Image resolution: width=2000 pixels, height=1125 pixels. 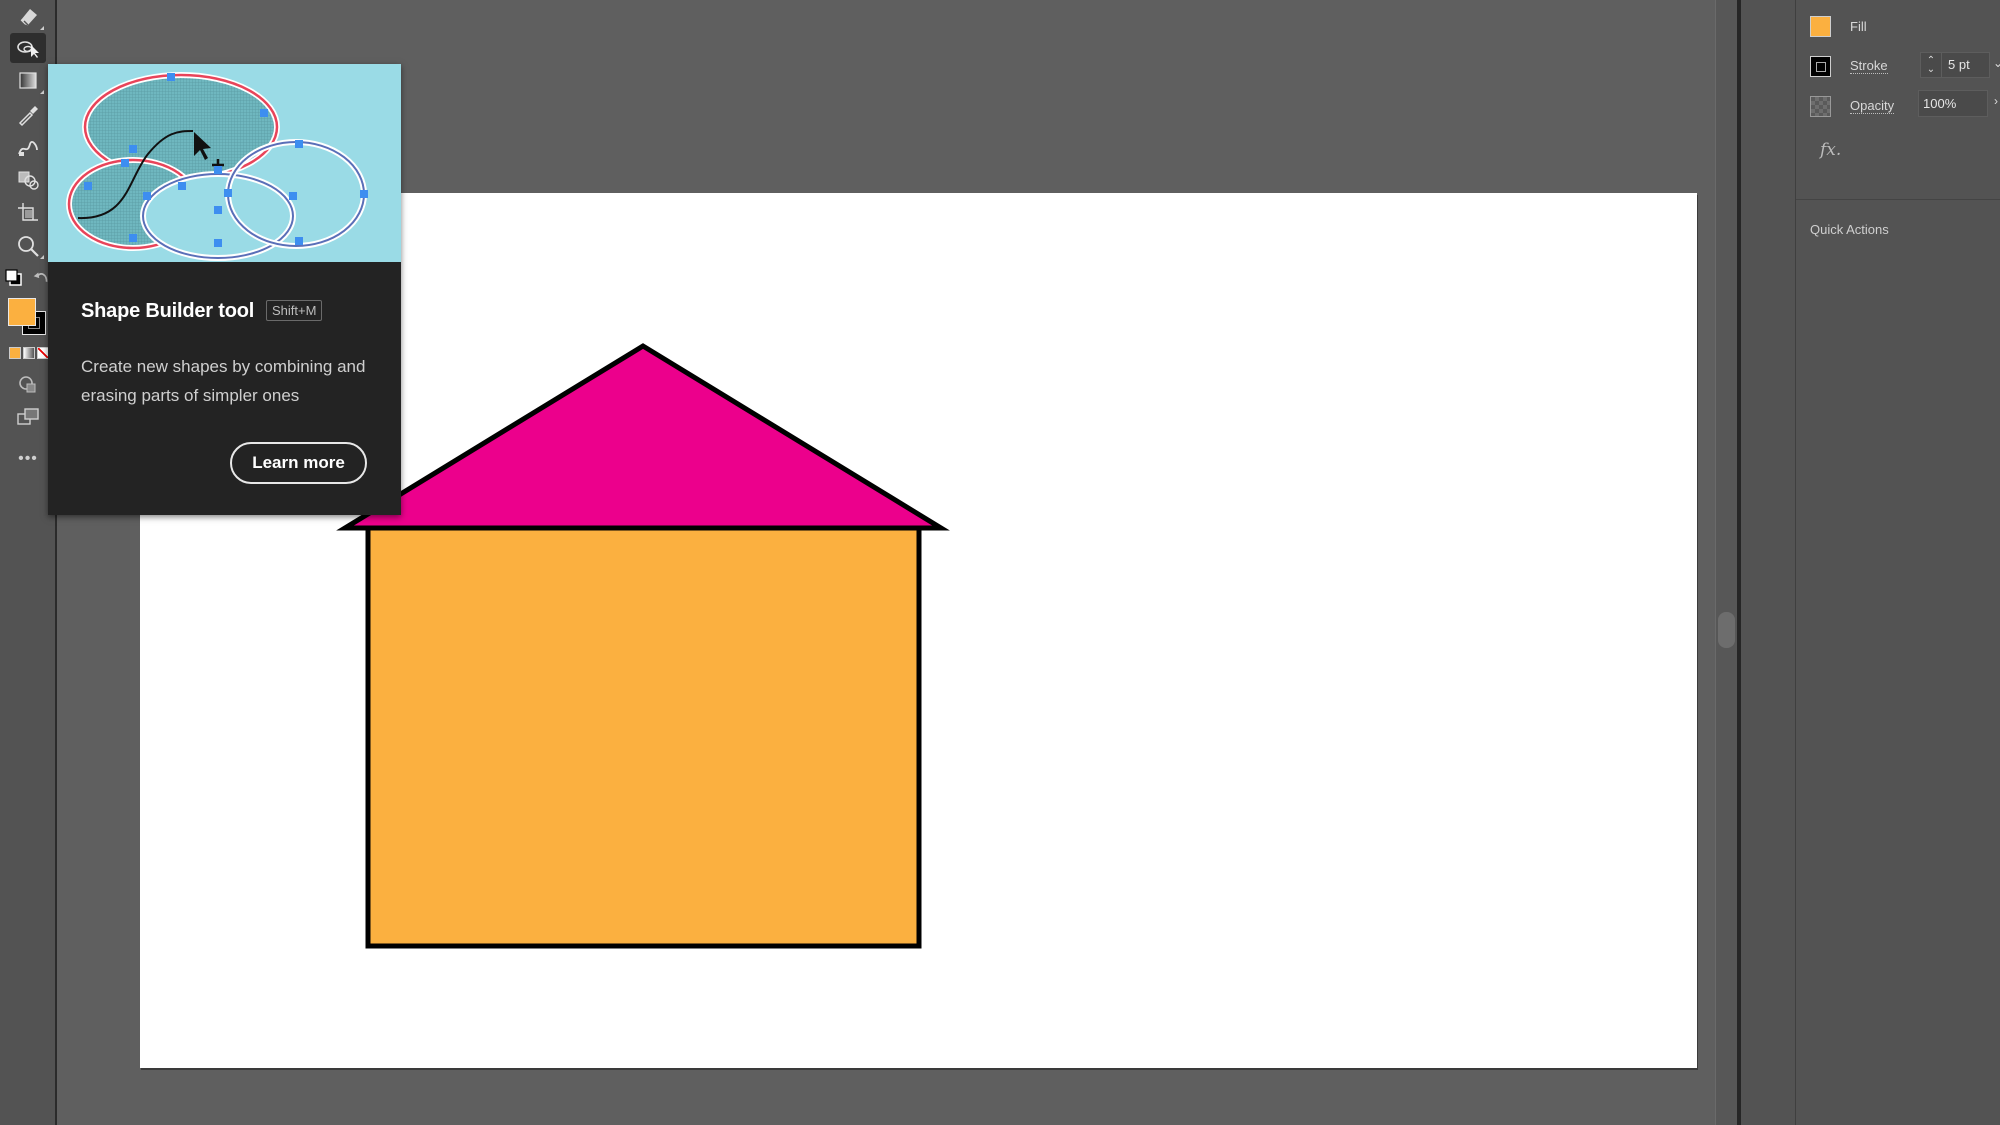 I want to click on fill-swatch, so click(x=1820, y=26).